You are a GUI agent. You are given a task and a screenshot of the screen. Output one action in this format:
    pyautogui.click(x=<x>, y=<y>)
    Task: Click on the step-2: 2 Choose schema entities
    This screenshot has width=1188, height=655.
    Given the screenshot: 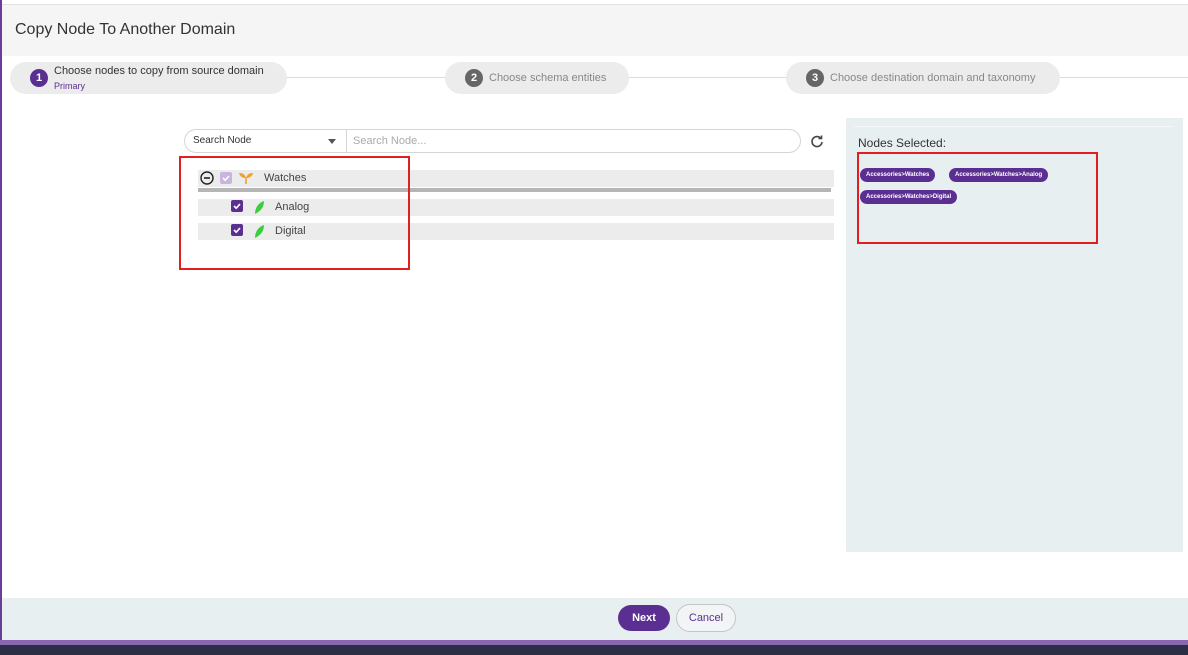 What is the action you would take?
    pyautogui.click(x=537, y=78)
    